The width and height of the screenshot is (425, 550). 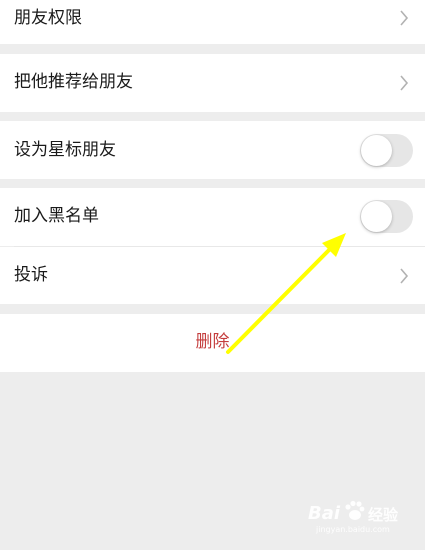 I want to click on blacklist-toggle, so click(x=386, y=216).